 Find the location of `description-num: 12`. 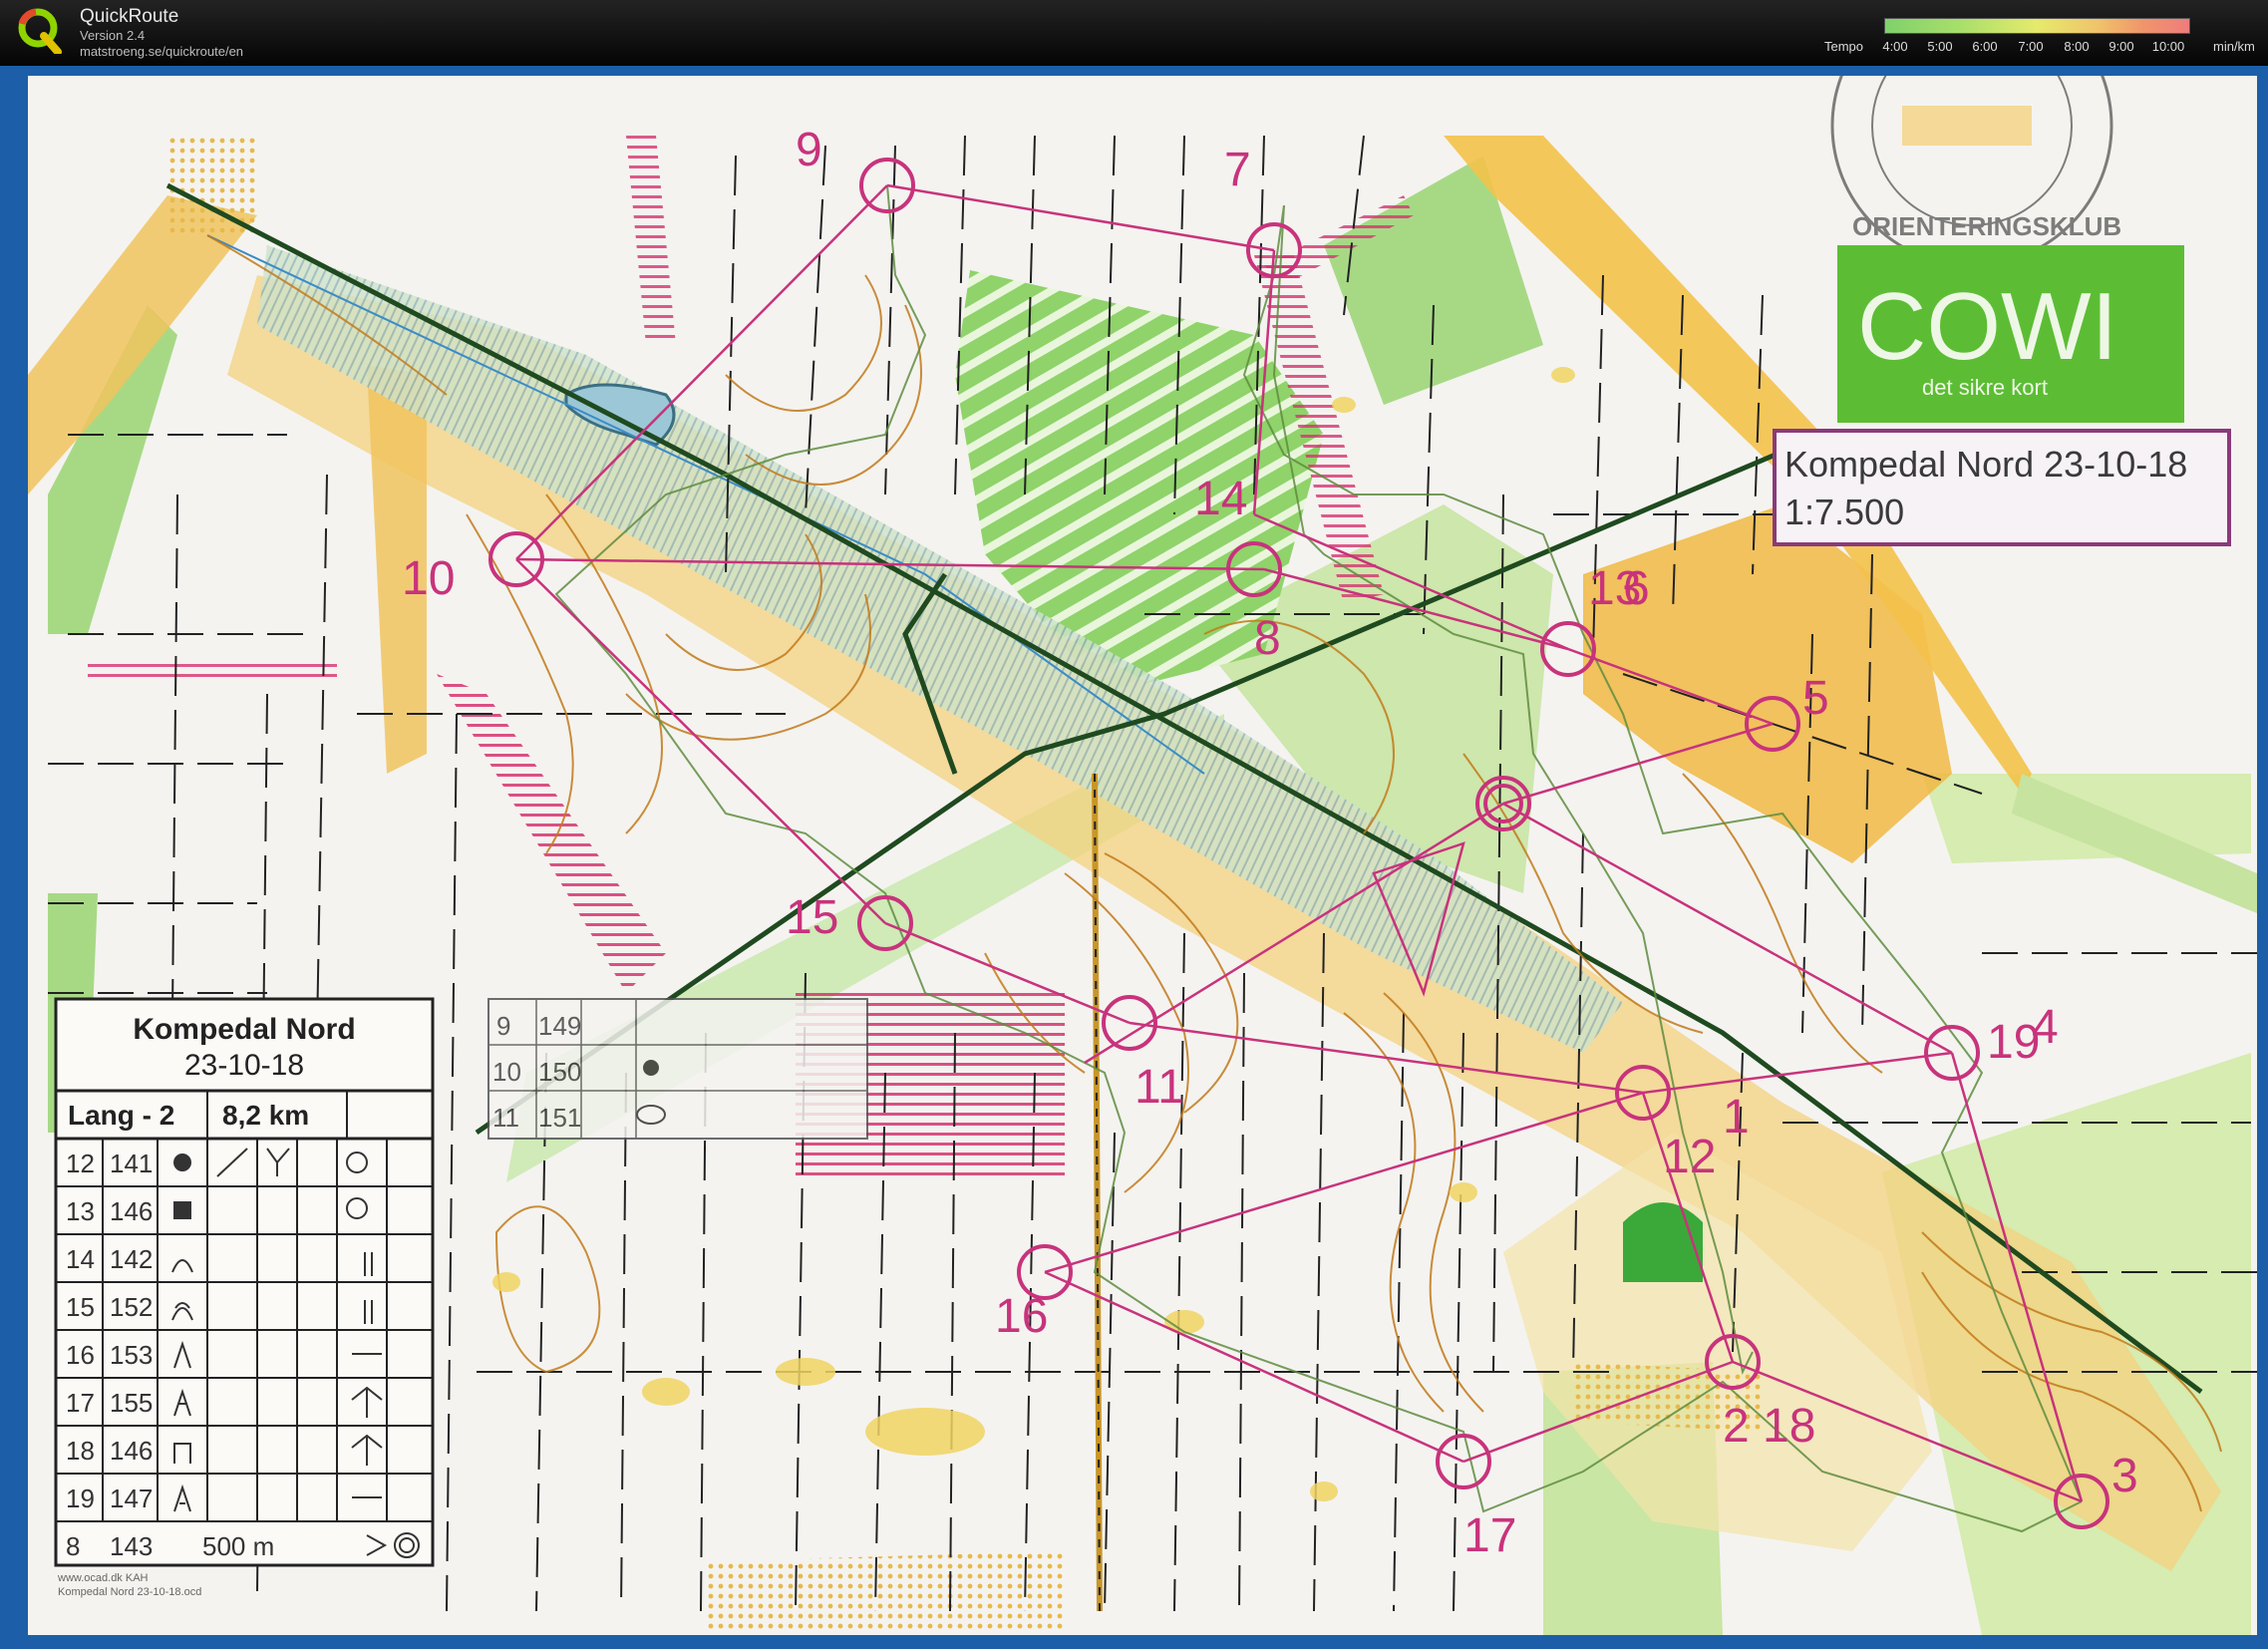

description-num: 12 is located at coordinates (80, 1163).